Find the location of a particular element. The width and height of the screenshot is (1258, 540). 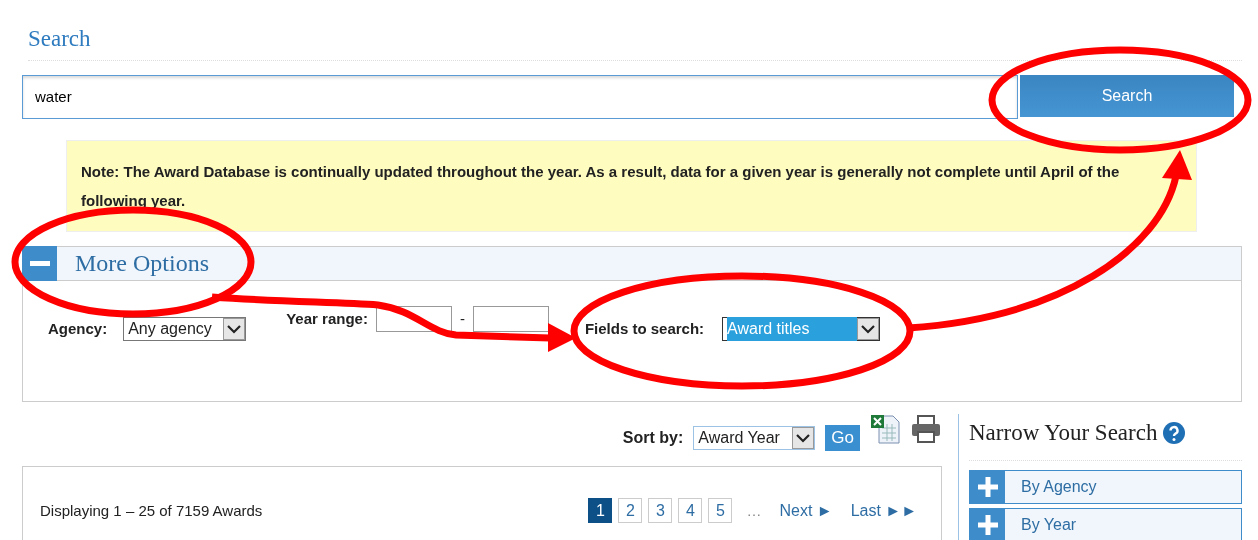

options-header: More Options is located at coordinates (632, 263).